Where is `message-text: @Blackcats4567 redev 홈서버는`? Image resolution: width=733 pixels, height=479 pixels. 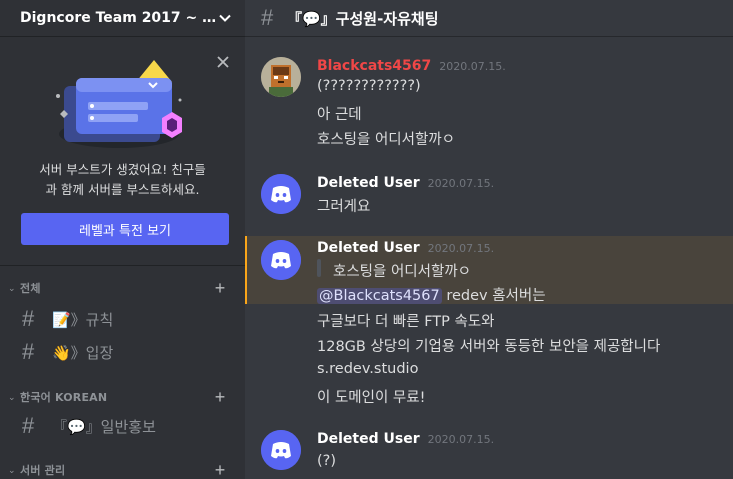
message-text: @Blackcats4567 redev 홈서버는 is located at coordinates (431, 294).